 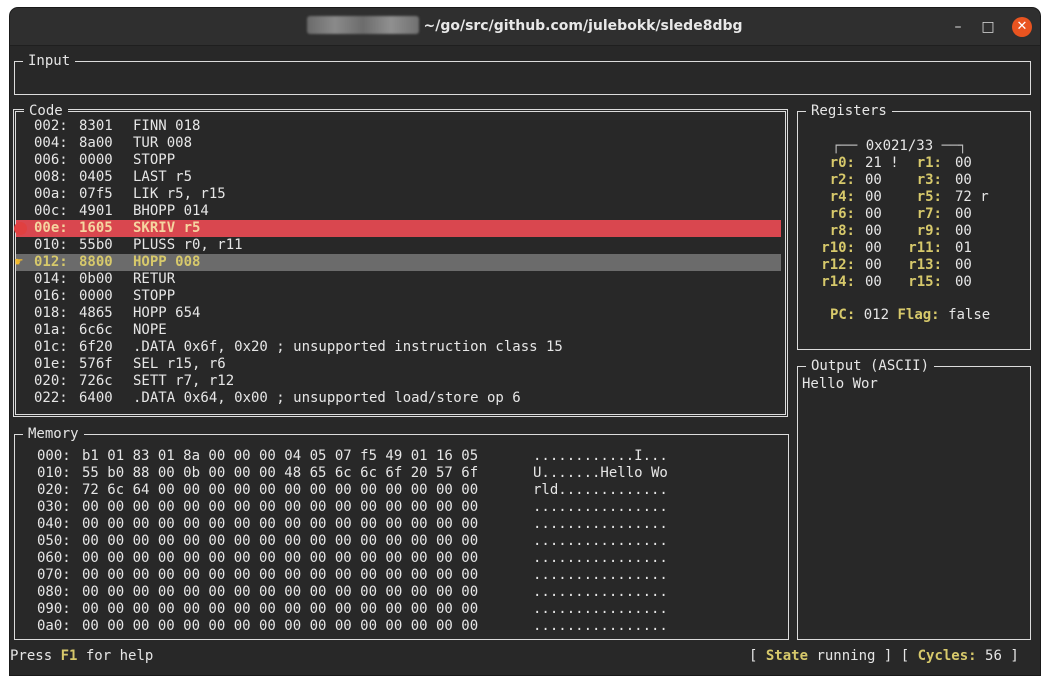 What do you see at coordinates (398, 211) in the screenshot?
I see `code-line: 00c: 4901 BHOPP 014` at bounding box center [398, 211].